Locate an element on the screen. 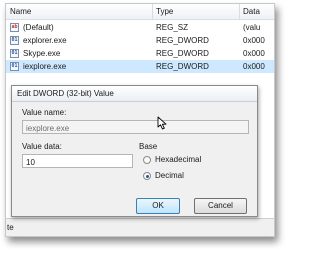  ok-button-label: OK is located at coordinates (158, 205).